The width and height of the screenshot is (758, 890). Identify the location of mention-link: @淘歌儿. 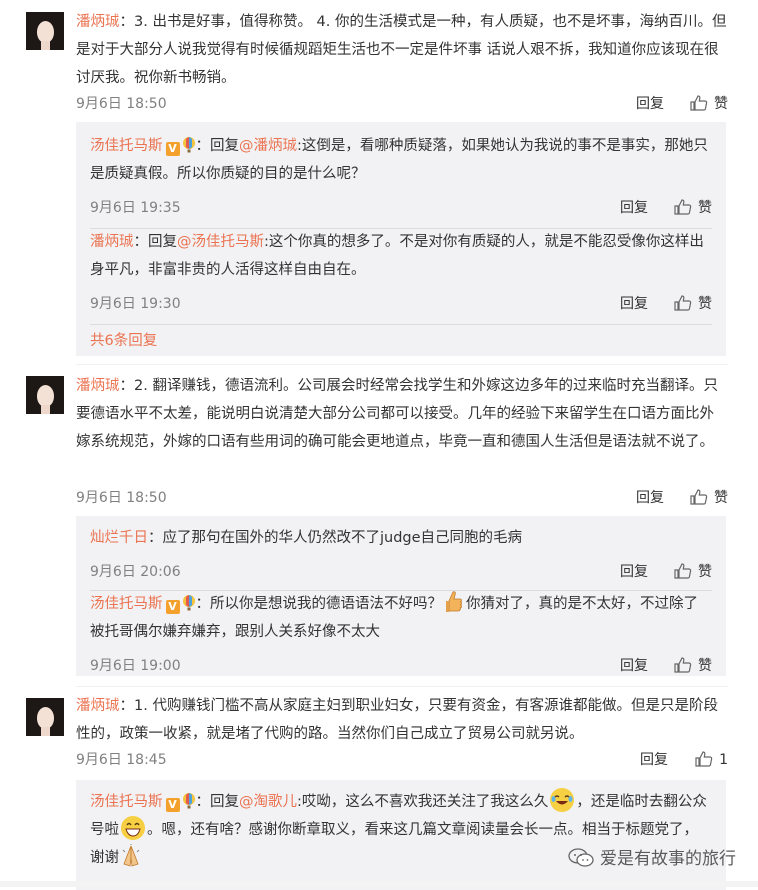
(268, 802).